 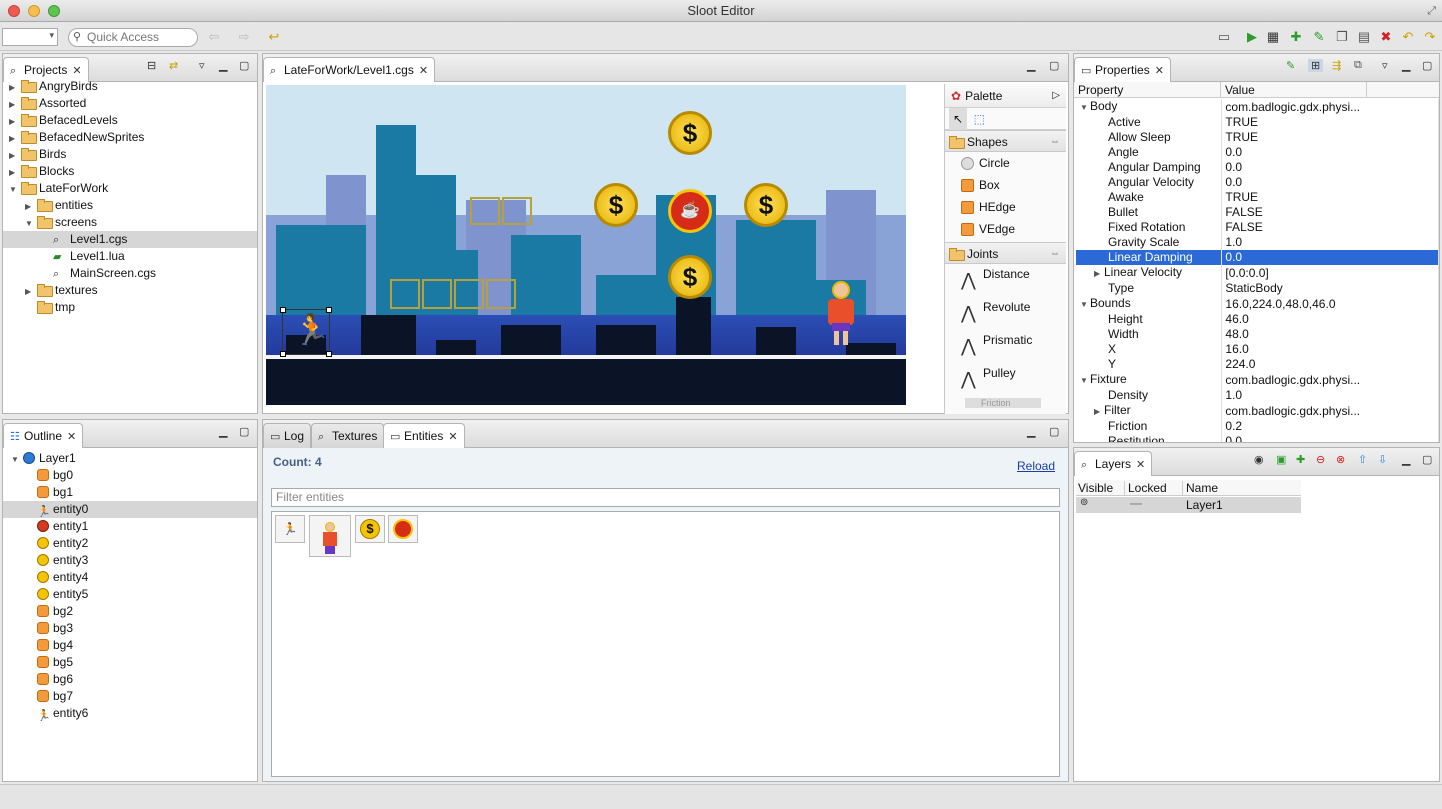 I want to click on save-layer-icon: ▣, so click(x=1281, y=459).